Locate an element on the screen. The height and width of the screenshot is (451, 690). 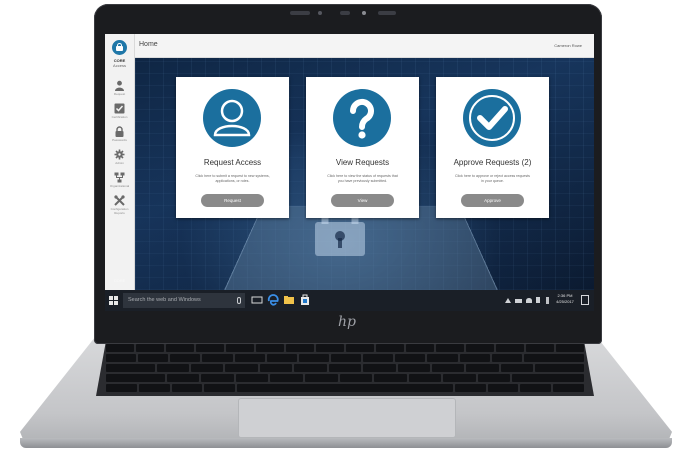
sidebar-item-request: Request is located at coordinates (119, 89).